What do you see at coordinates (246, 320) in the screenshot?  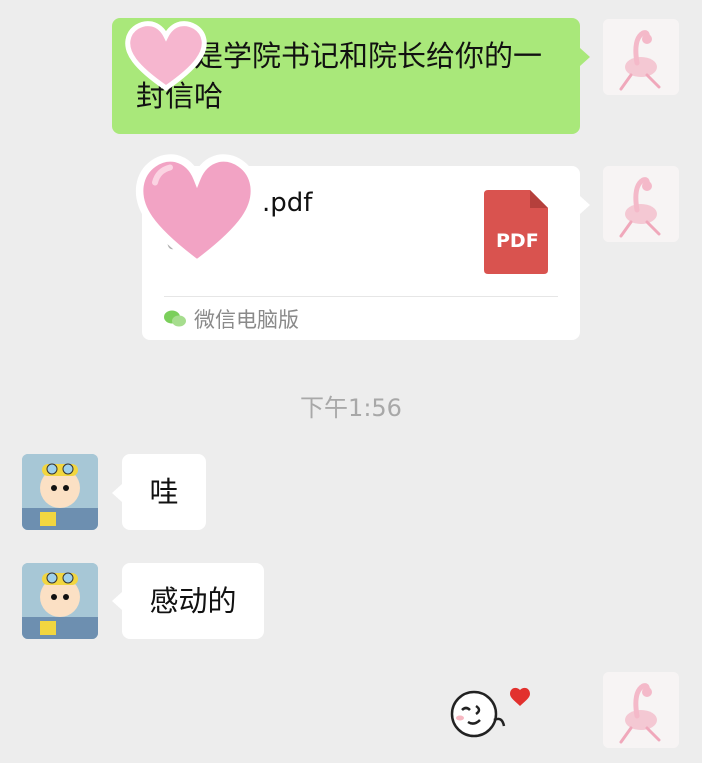 I see `source-label: 微信电脑版` at bounding box center [246, 320].